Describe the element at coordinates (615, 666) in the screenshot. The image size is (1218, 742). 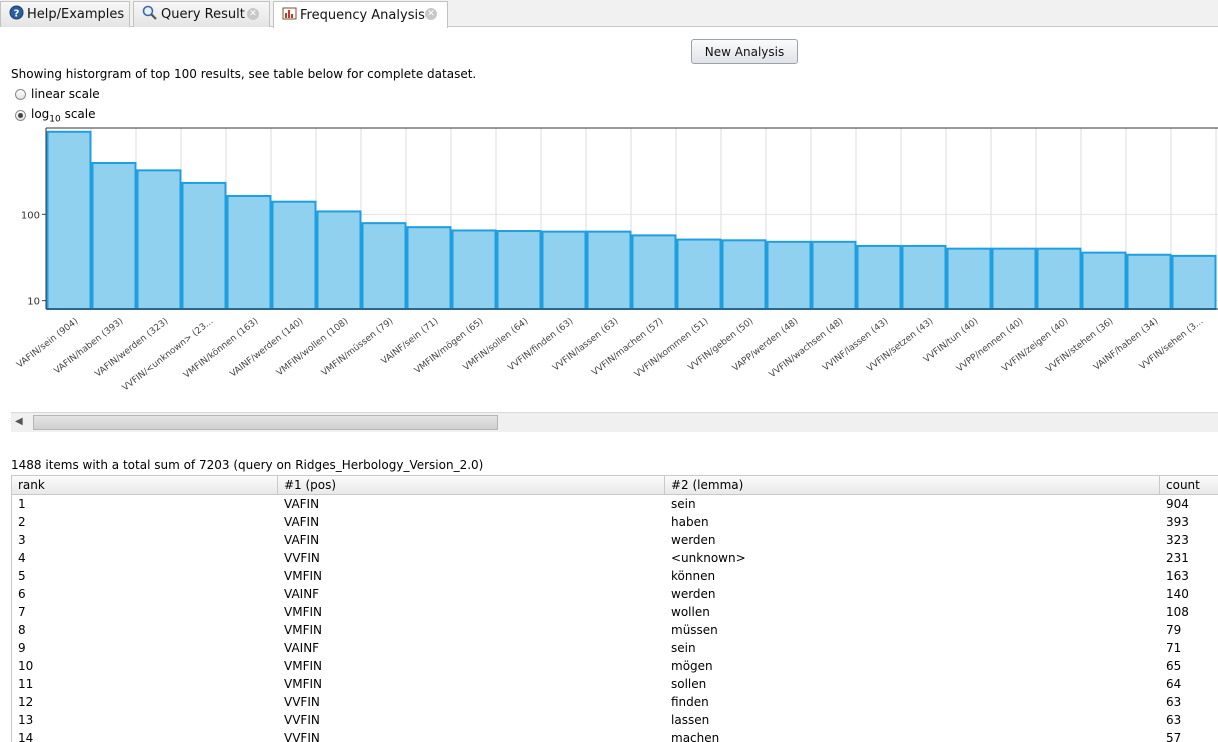
I see `table-row: 10 VMFIN mögen 65` at that location.